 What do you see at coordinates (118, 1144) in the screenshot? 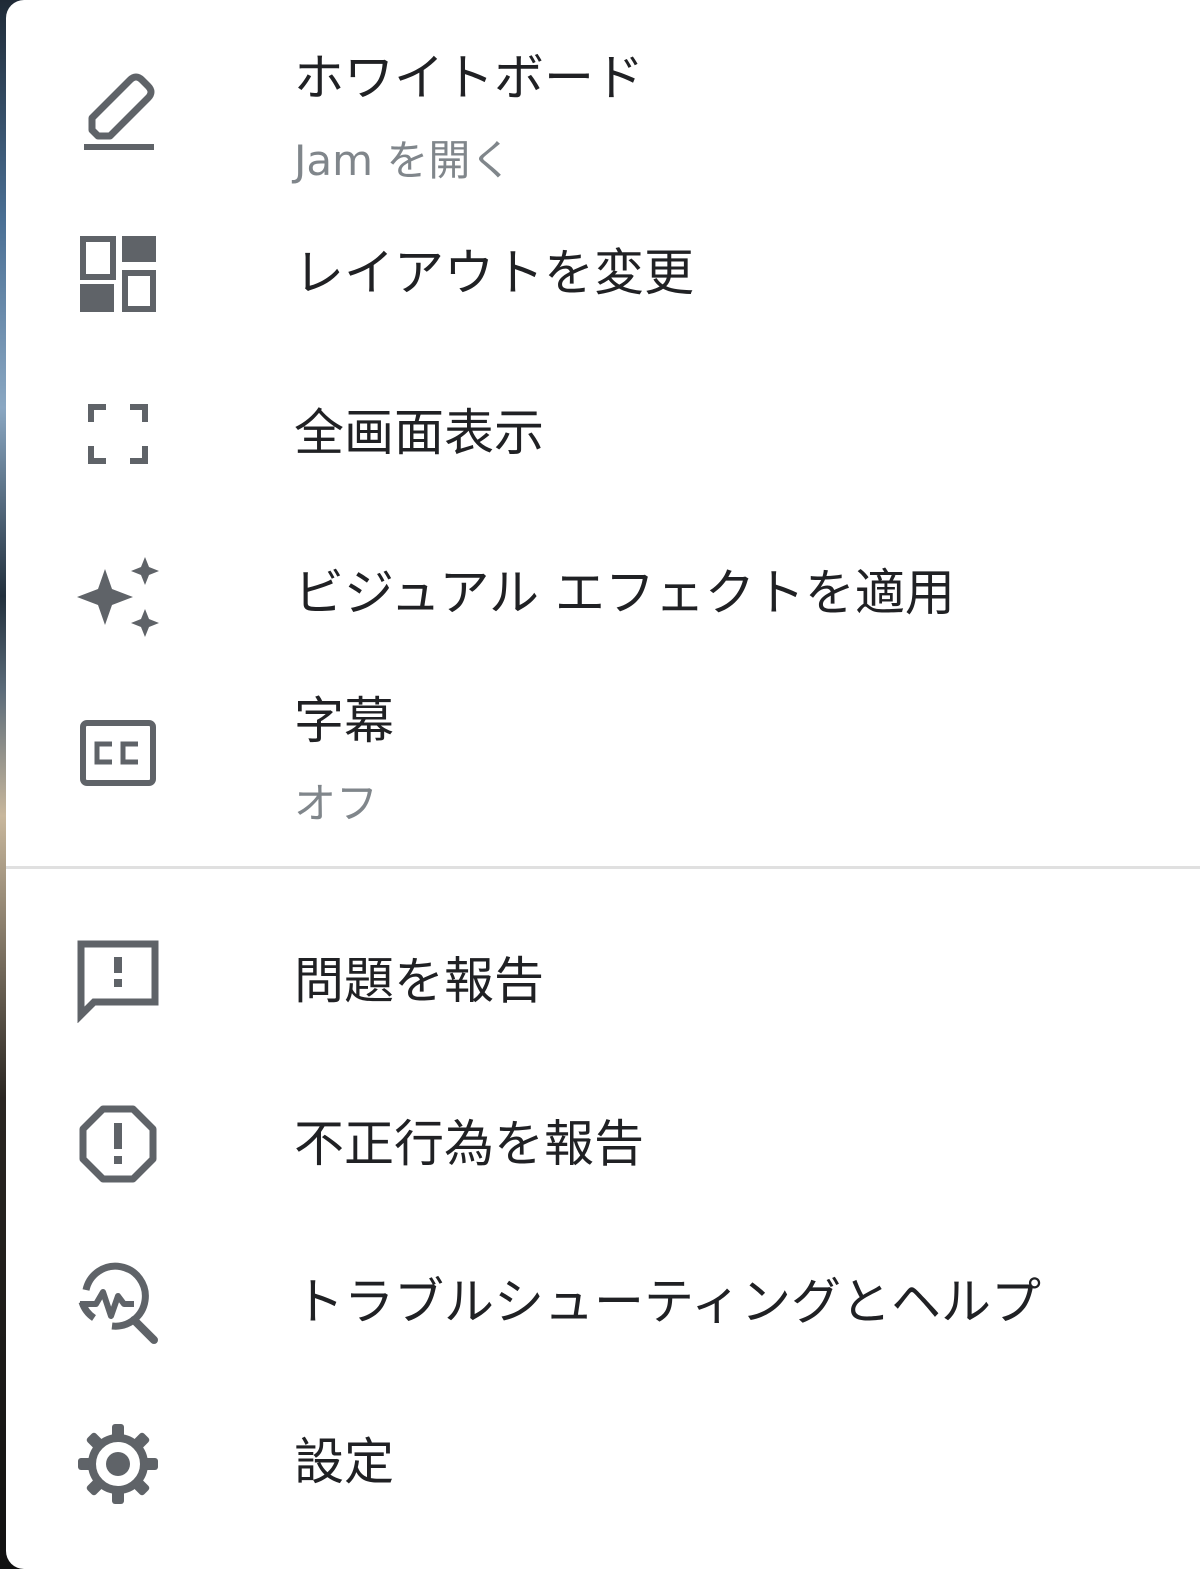
I see `report-abuse-icon` at bounding box center [118, 1144].